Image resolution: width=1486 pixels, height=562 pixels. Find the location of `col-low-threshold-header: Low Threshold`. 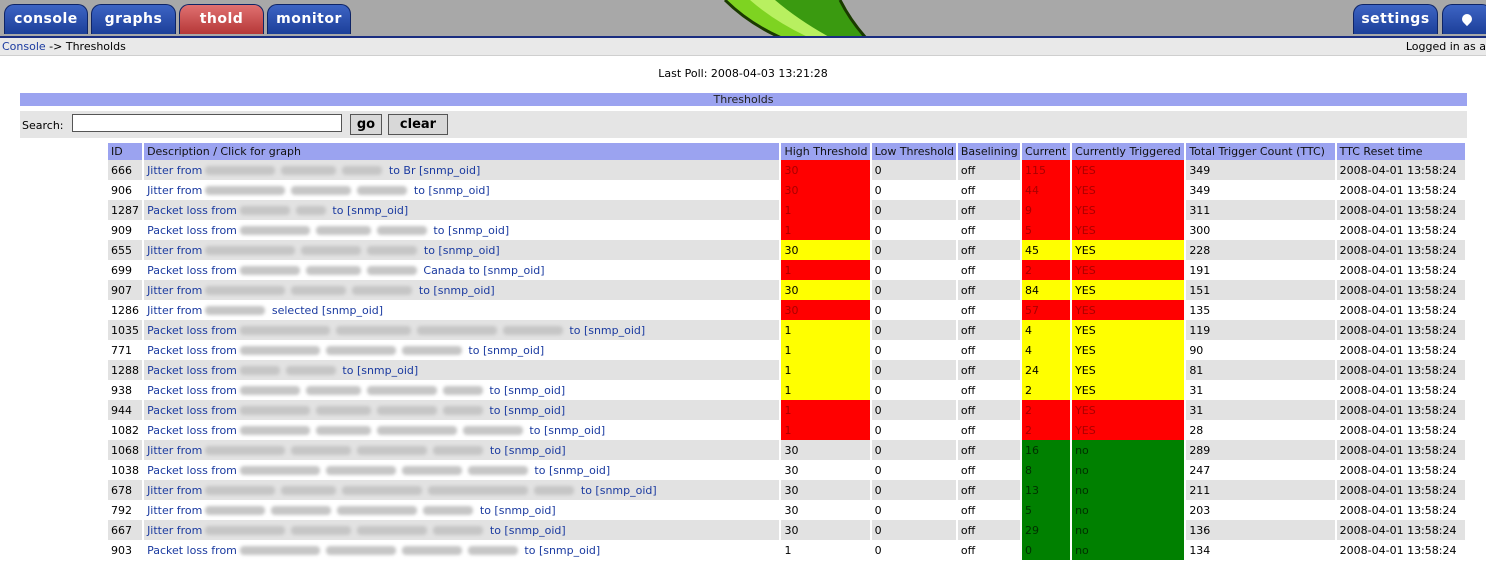

col-low-threshold-header: Low Threshold is located at coordinates (913, 151).